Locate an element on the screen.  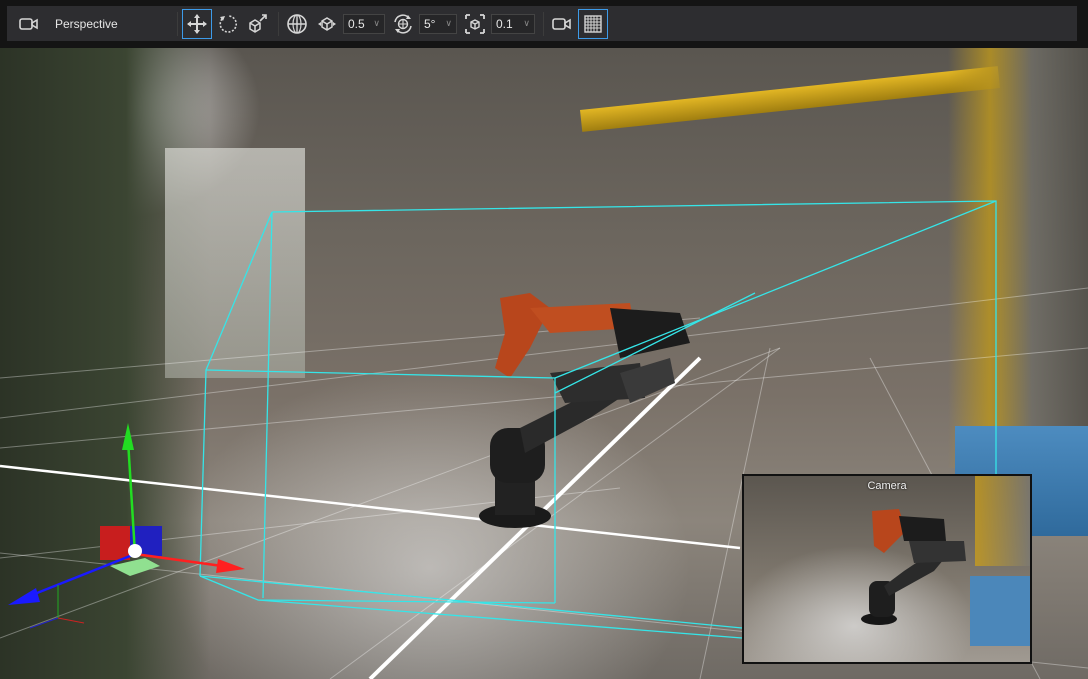
camera-preview-robot is located at coordinates (913, 567).